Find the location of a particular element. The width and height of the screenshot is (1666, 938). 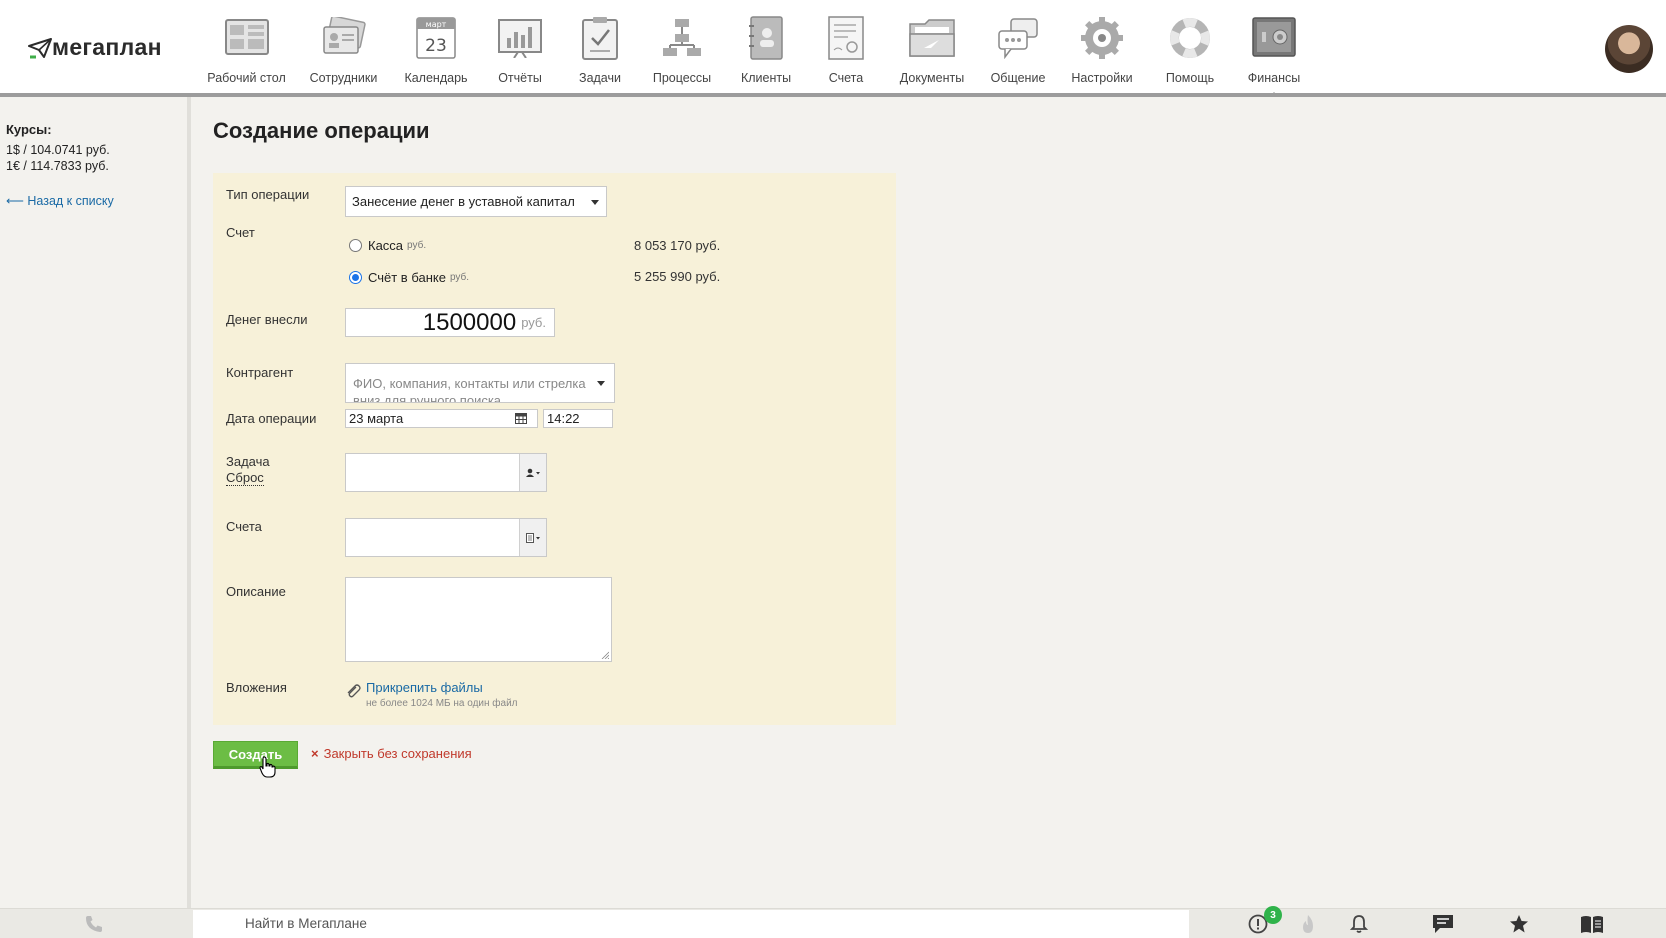

rate-usd: 1$ / 104.0741 руб. is located at coordinates (58, 150).